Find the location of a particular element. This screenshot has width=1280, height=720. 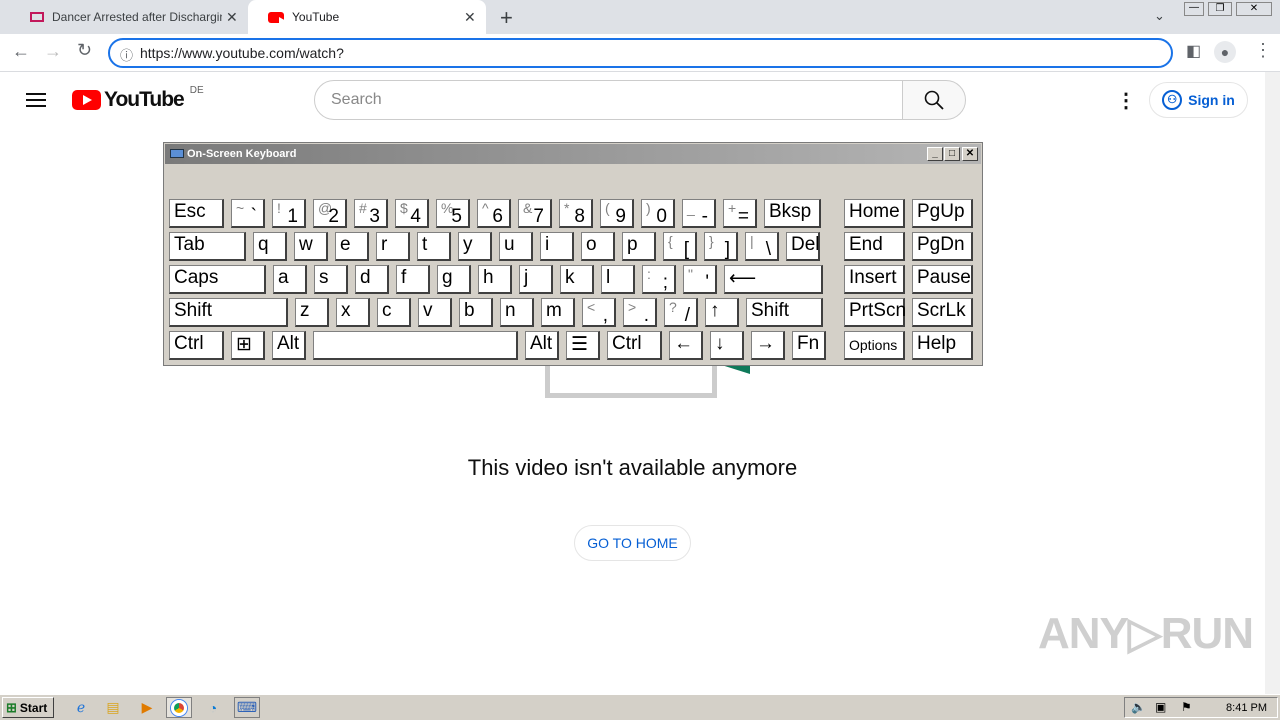

osk-key: n is located at coordinates (517, 312).